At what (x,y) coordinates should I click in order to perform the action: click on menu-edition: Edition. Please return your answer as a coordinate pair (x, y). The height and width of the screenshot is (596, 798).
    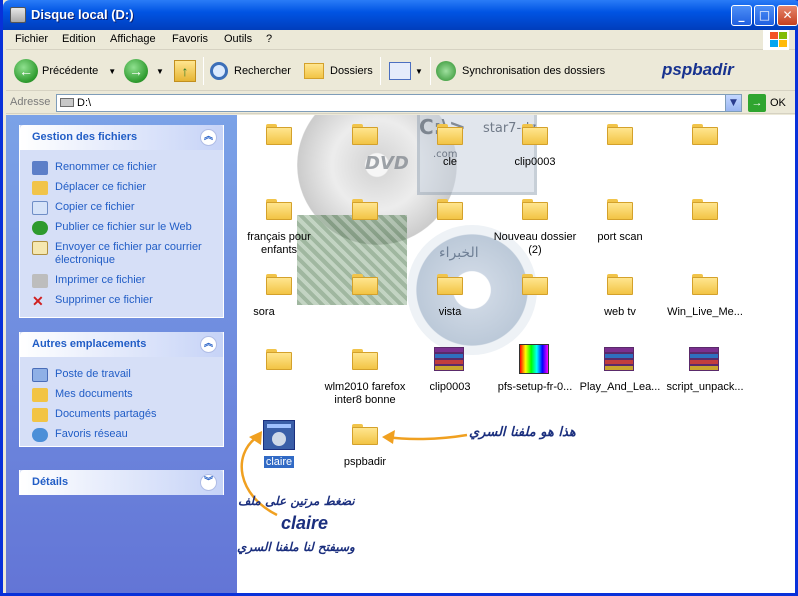
    Looking at the image, I should click on (79, 39).